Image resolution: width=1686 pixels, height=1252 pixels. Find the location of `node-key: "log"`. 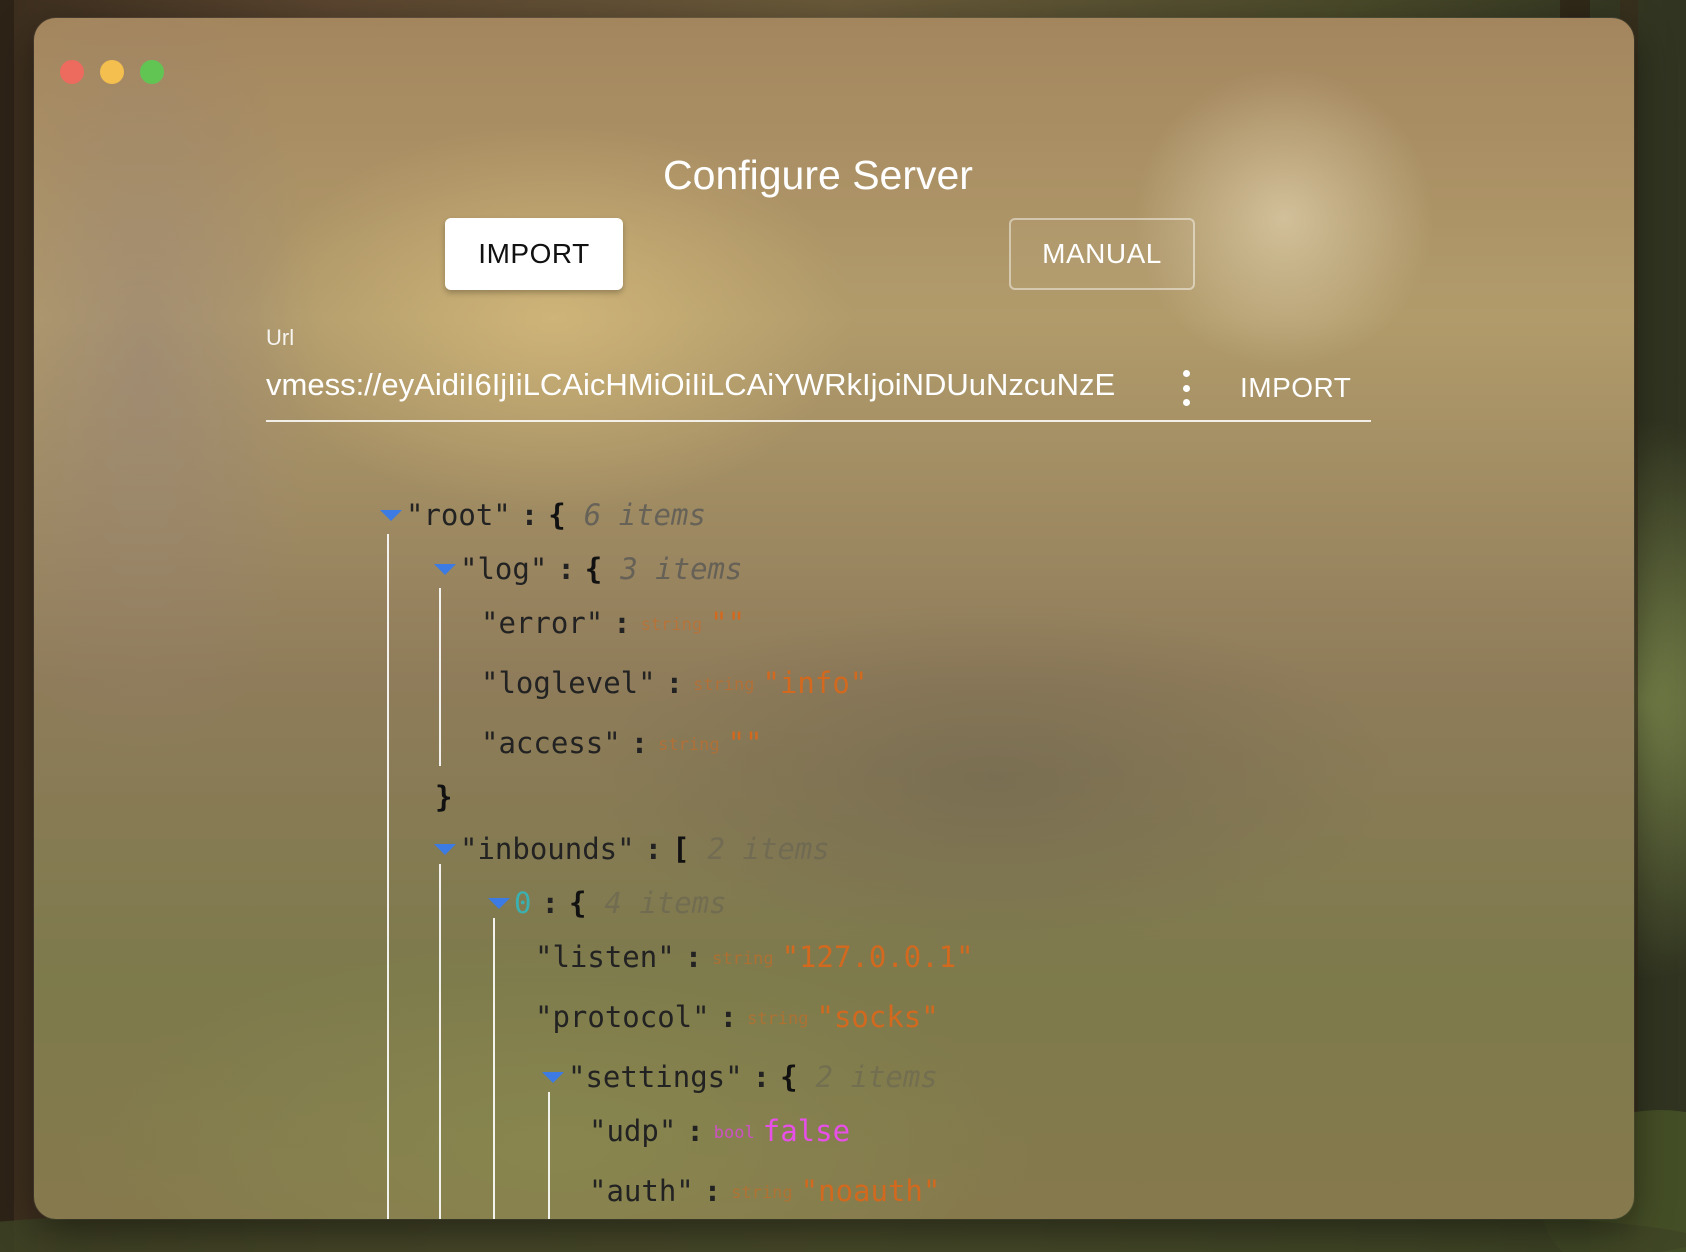

node-key: "log" is located at coordinates (504, 569).